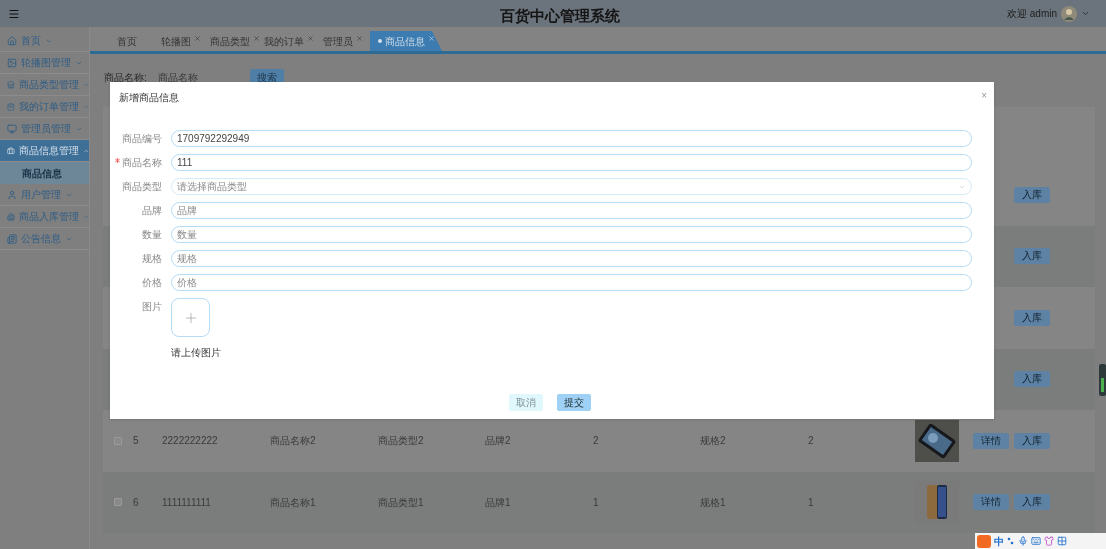  What do you see at coordinates (571, 138) in the screenshot?
I see `text-field: 1709792292949` at bounding box center [571, 138].